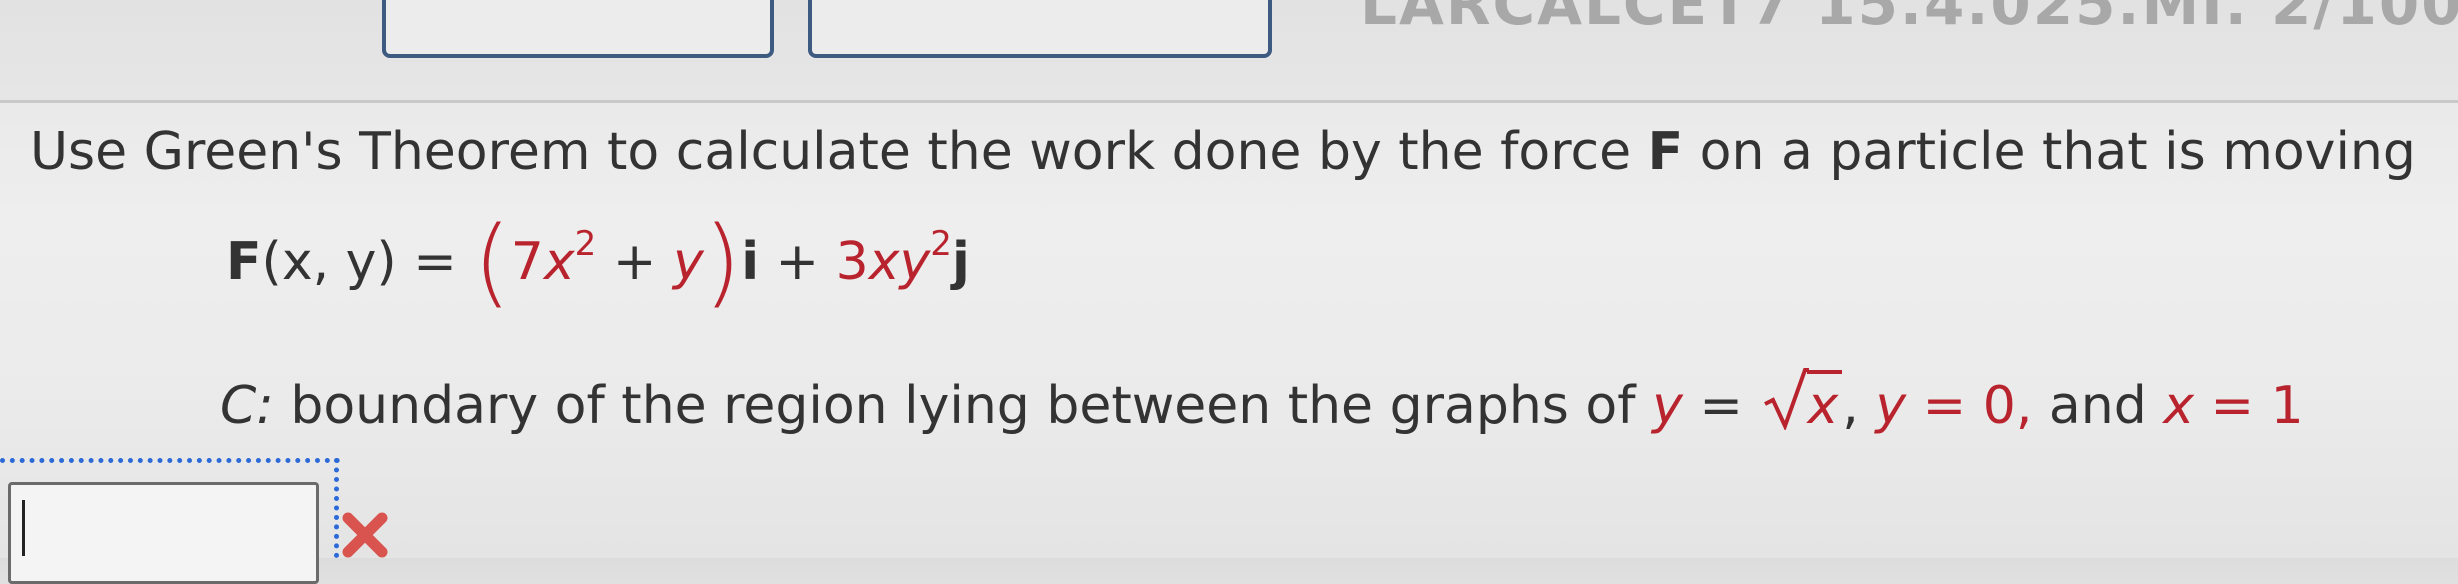 This screenshot has width=2458, height=584. Describe the element at coordinates (1667, 406) in the screenshot. I see `eq1-y: y` at that location.